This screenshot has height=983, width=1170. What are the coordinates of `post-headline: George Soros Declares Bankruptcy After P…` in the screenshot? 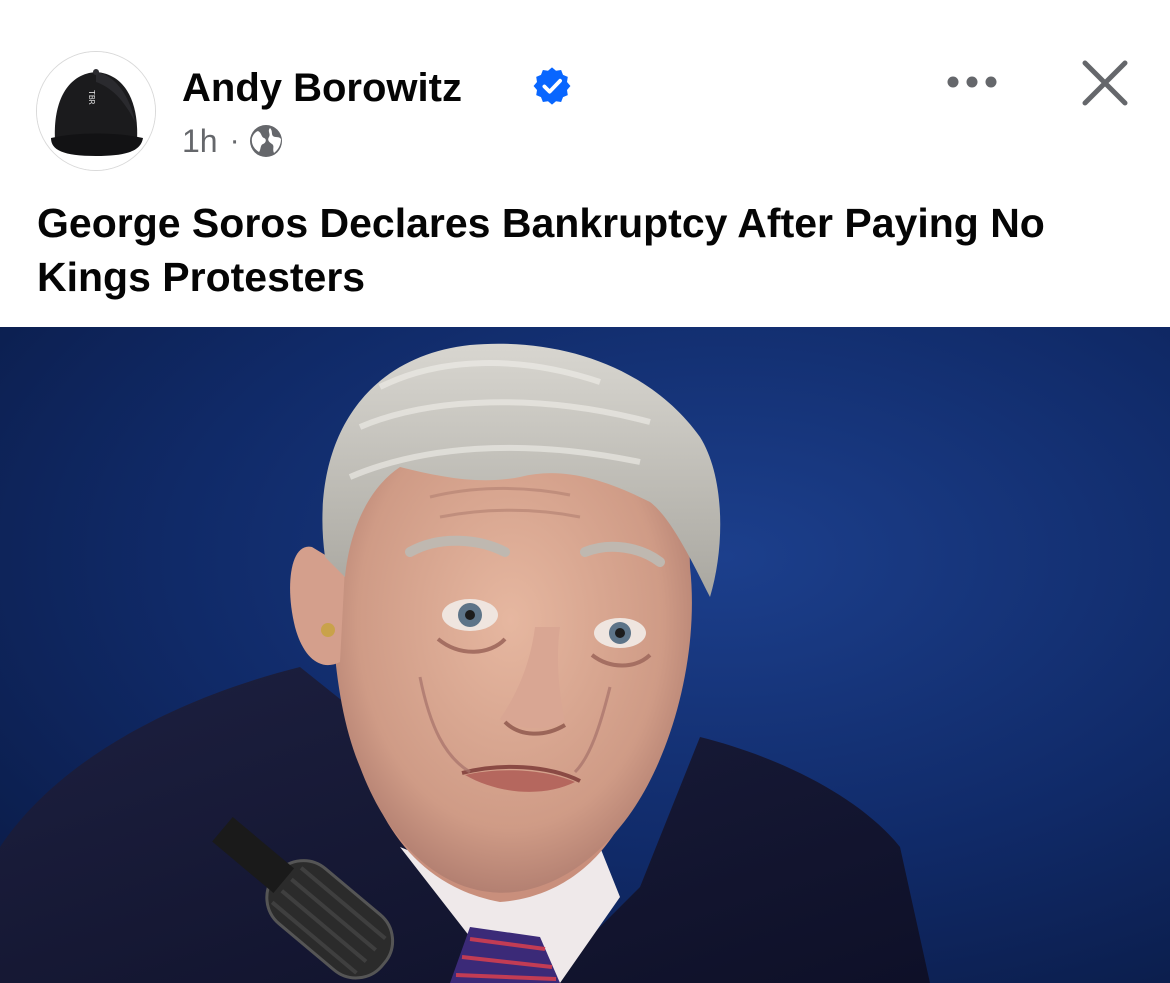 It's located at (541, 250).